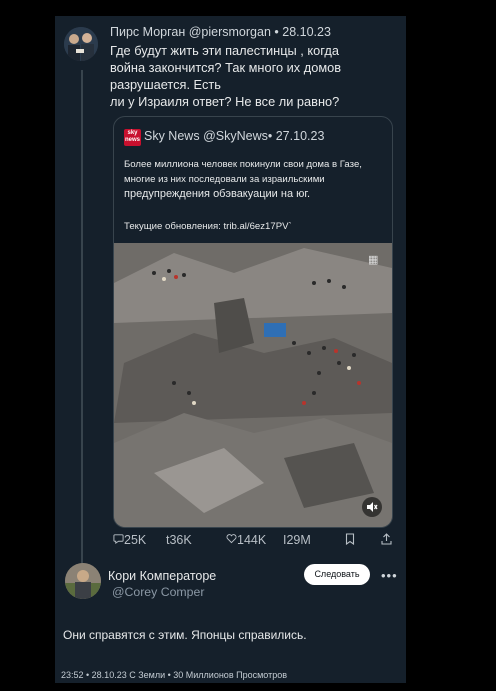 The height and width of the screenshot is (691, 496). Describe the element at coordinates (252, 540) in the screenshot. I see `like-count: 144K` at that location.